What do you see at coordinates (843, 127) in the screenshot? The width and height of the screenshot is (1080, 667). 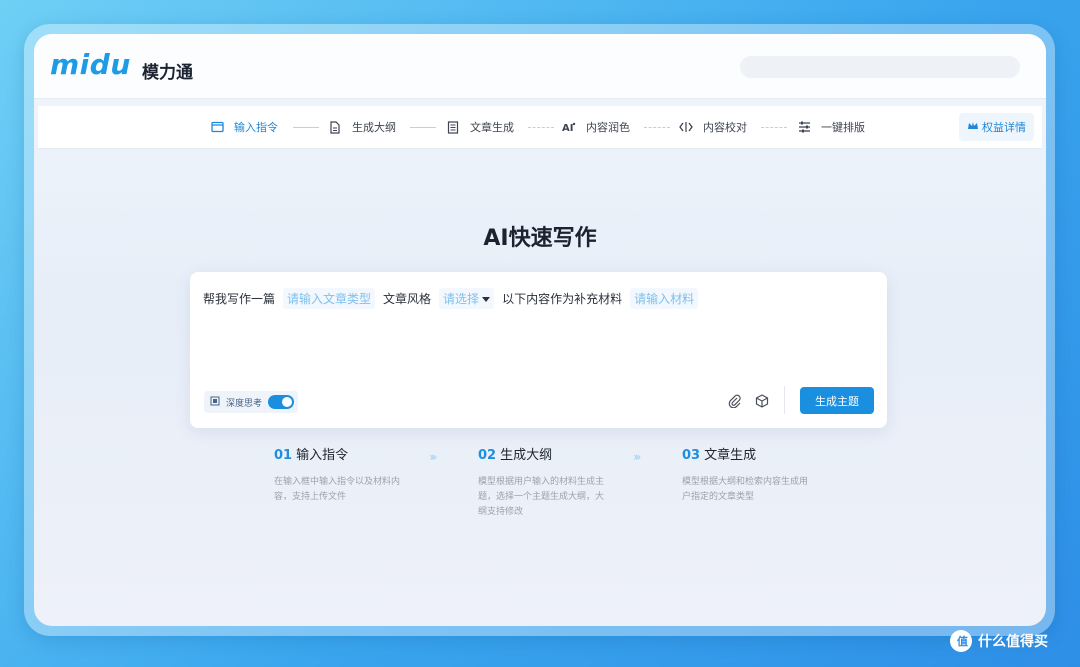 I see `step-label: 一键排版` at bounding box center [843, 127].